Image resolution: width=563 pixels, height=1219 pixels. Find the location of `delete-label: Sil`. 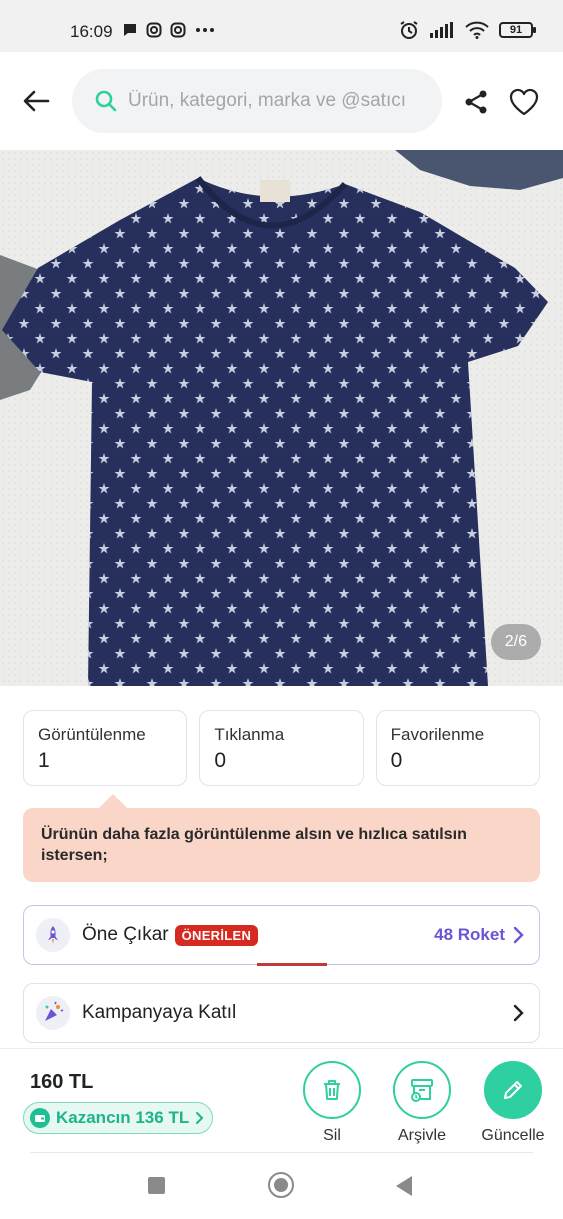

delete-label: Sil is located at coordinates (332, 1135).